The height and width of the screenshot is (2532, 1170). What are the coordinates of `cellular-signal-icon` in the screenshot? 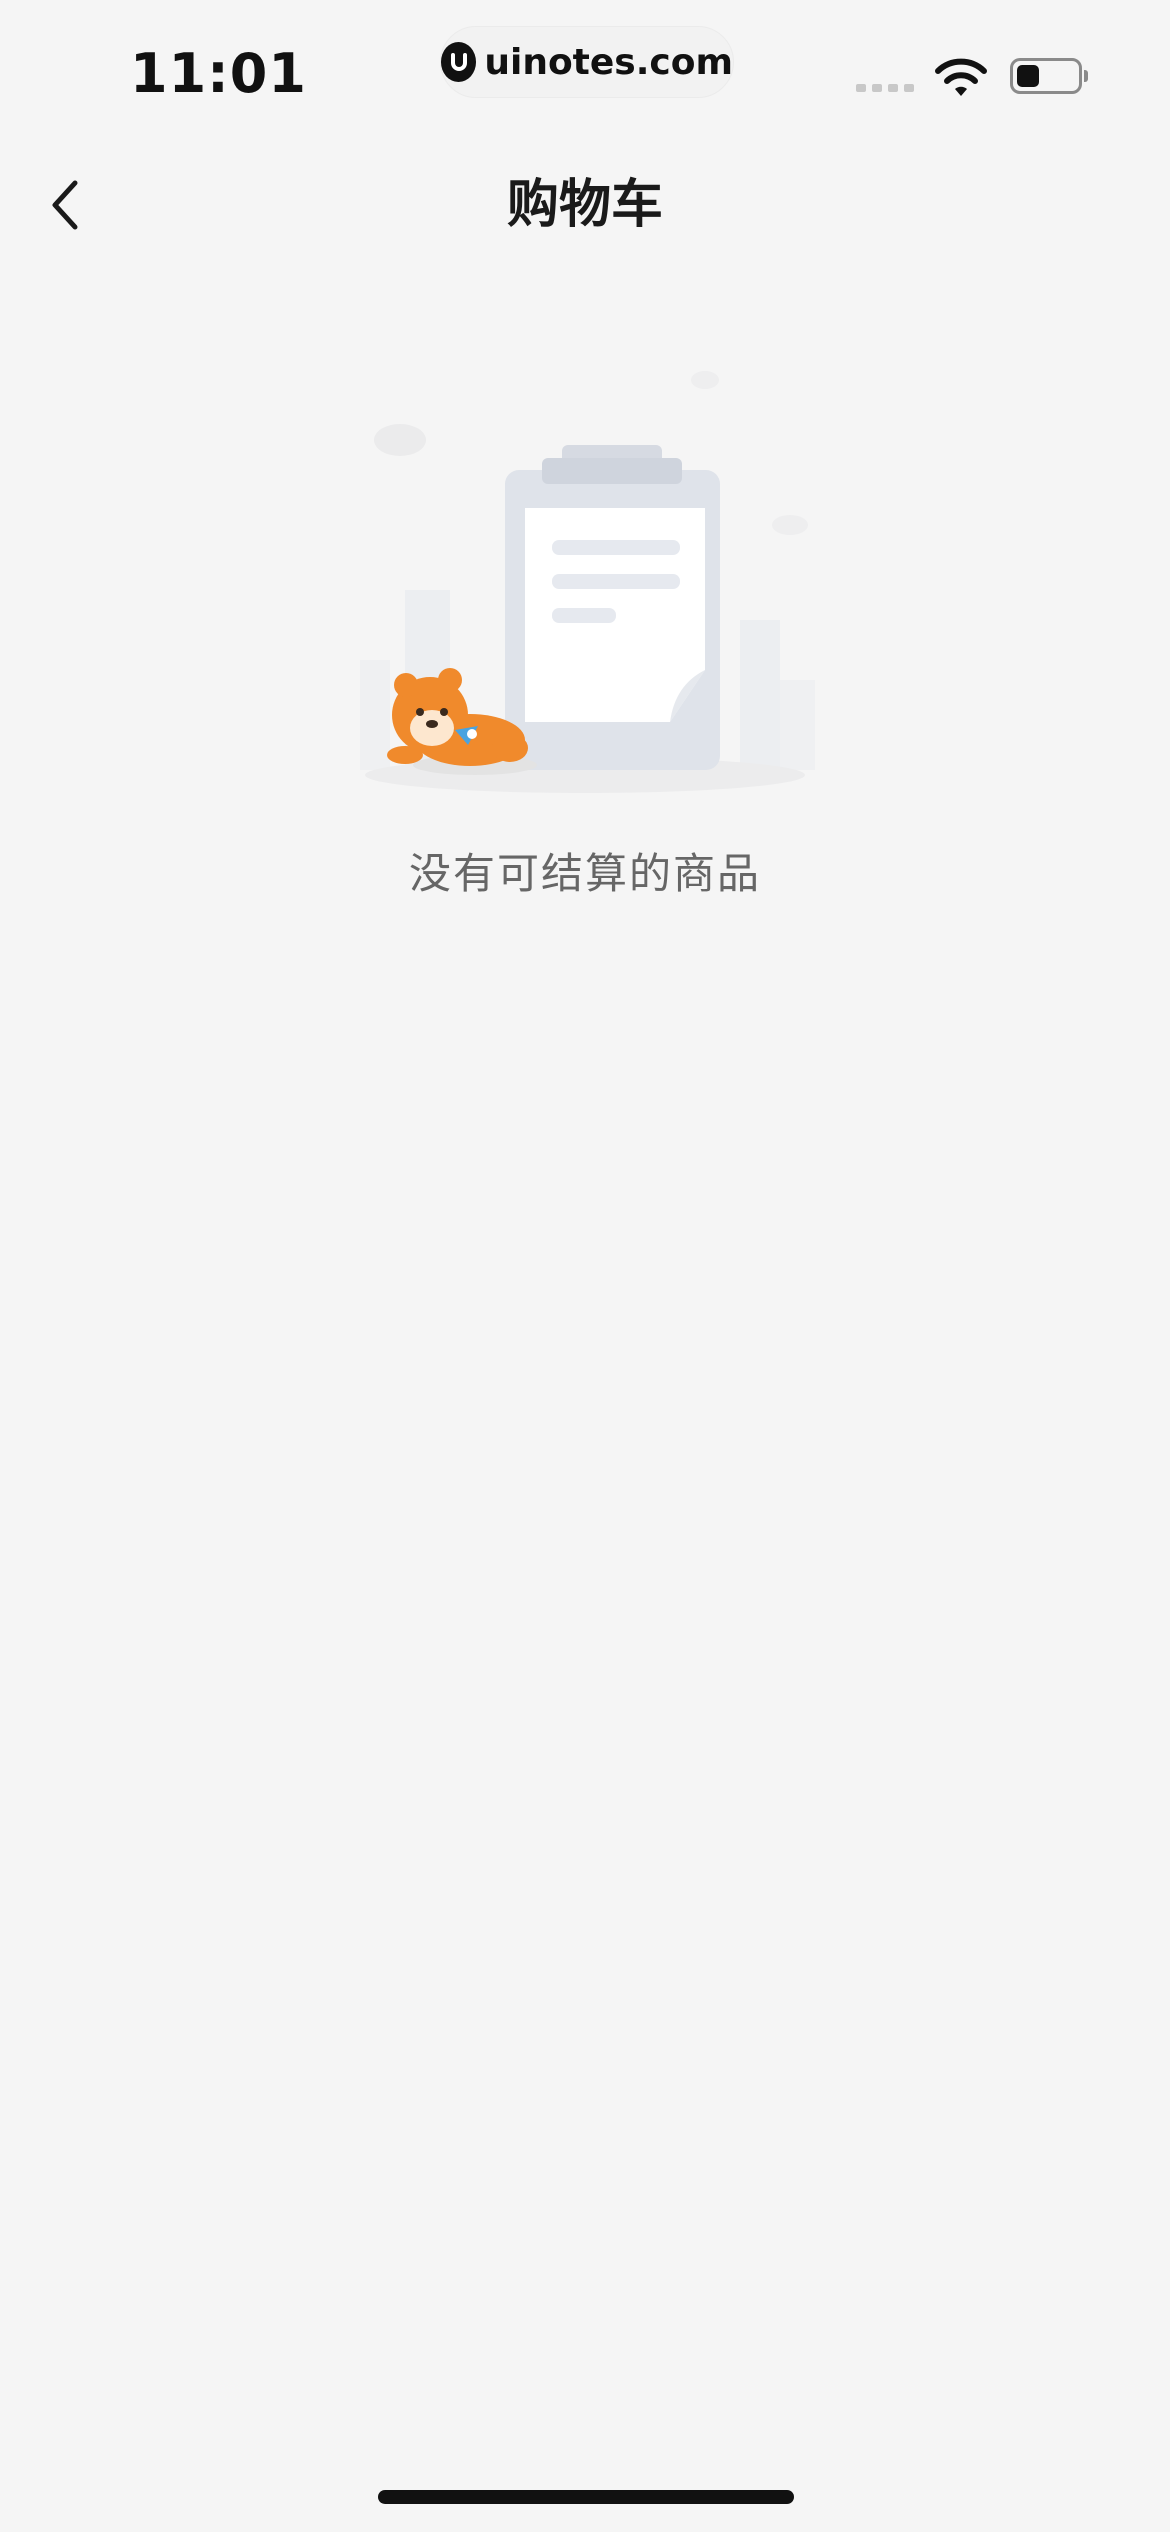 It's located at (885, 88).